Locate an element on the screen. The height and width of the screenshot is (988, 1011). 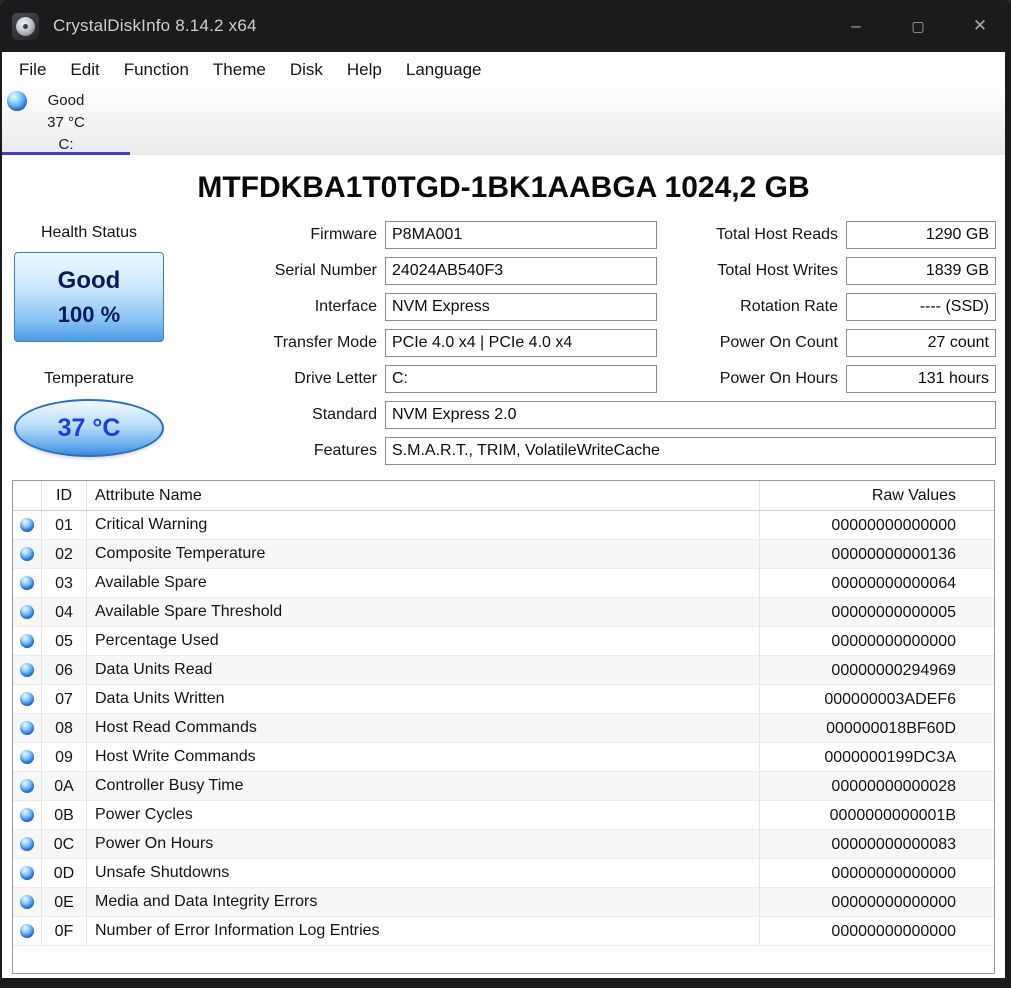
smart-raw-value: 000000003ADEF6 is located at coordinates (876, 699).